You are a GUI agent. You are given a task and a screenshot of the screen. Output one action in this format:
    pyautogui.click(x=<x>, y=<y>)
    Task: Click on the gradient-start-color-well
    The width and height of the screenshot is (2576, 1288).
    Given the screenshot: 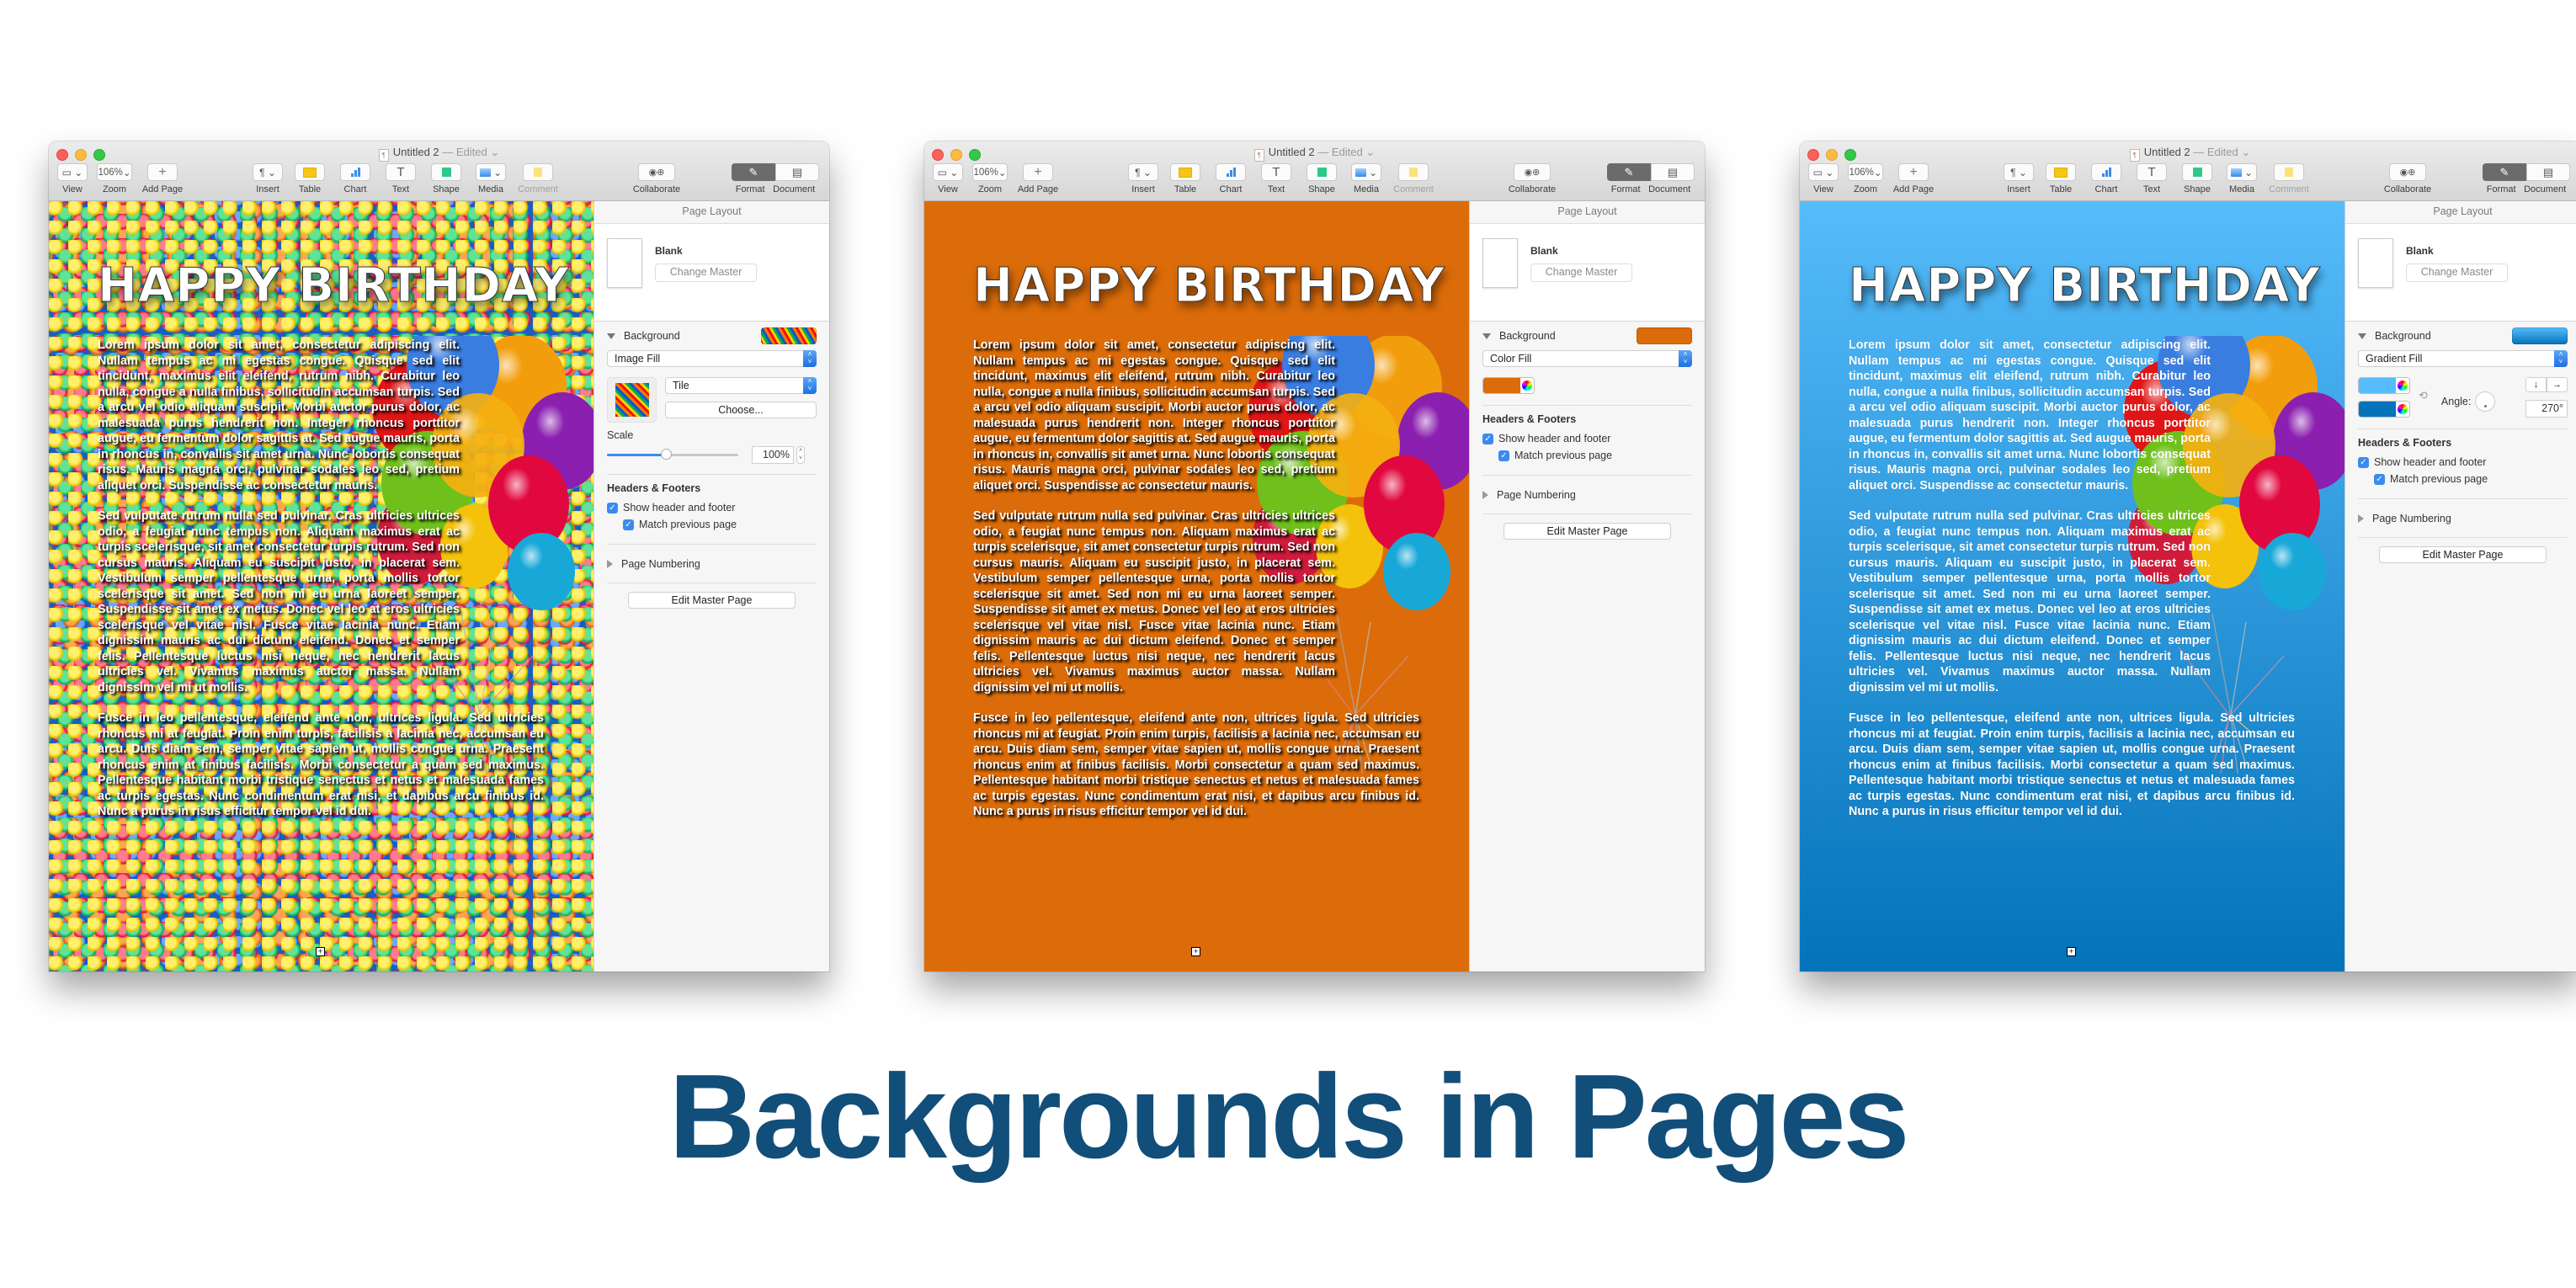 What is the action you would take?
    pyautogui.click(x=2384, y=385)
    